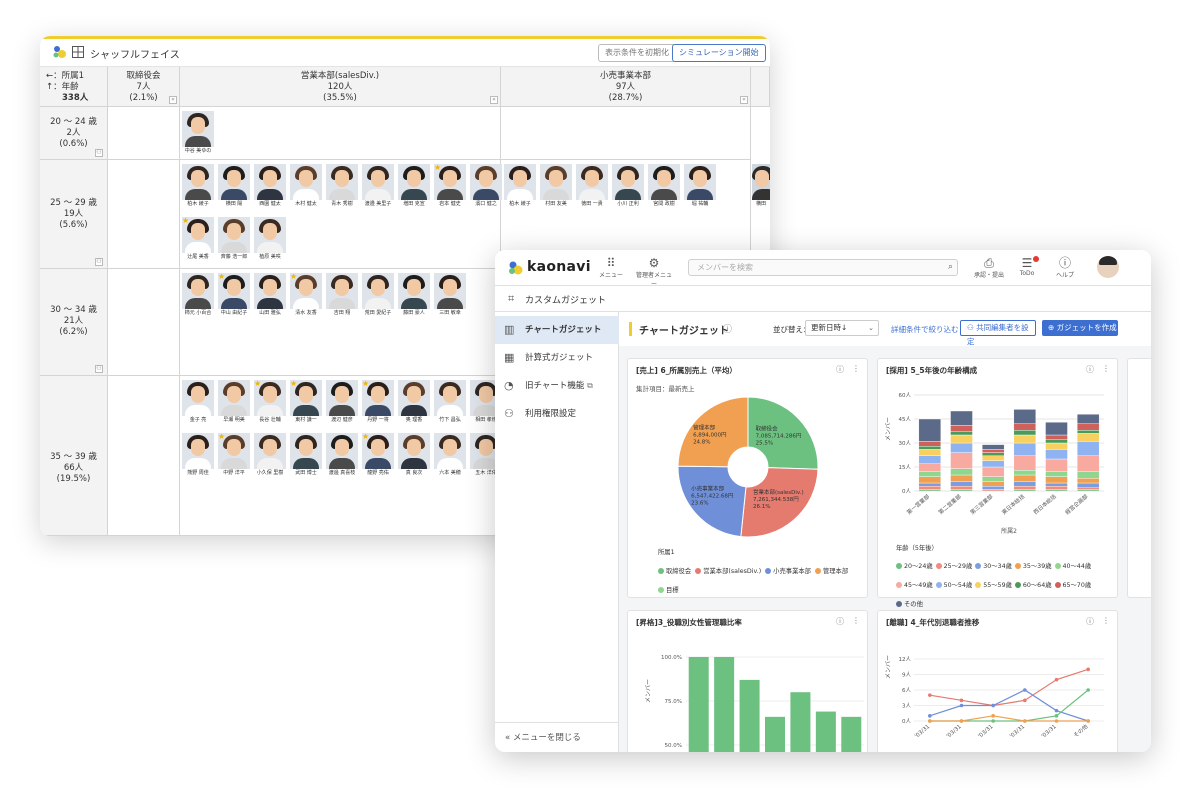  I want to click on legend-item: 60～64歳, so click(1033, 584).